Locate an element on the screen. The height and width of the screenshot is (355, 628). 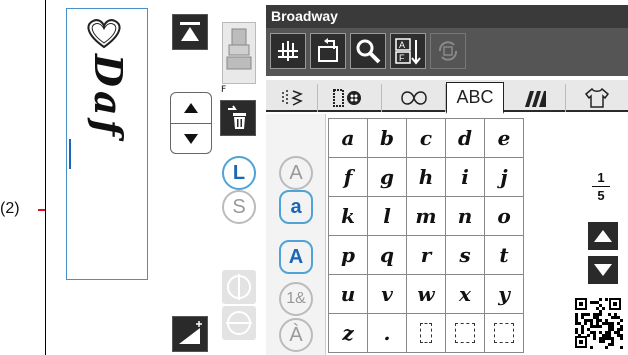
key-char: p is located at coordinates (348, 255).